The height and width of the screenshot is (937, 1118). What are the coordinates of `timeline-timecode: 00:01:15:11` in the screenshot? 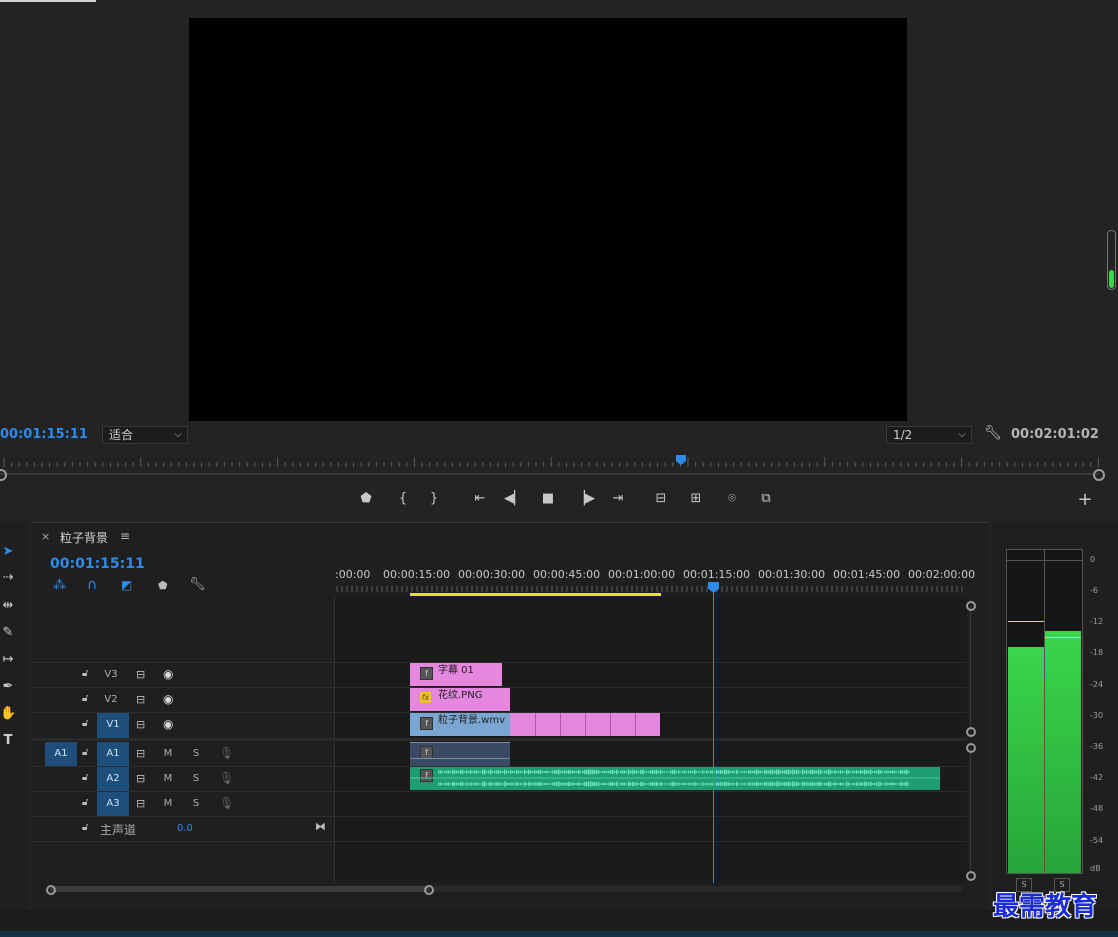 It's located at (97, 564).